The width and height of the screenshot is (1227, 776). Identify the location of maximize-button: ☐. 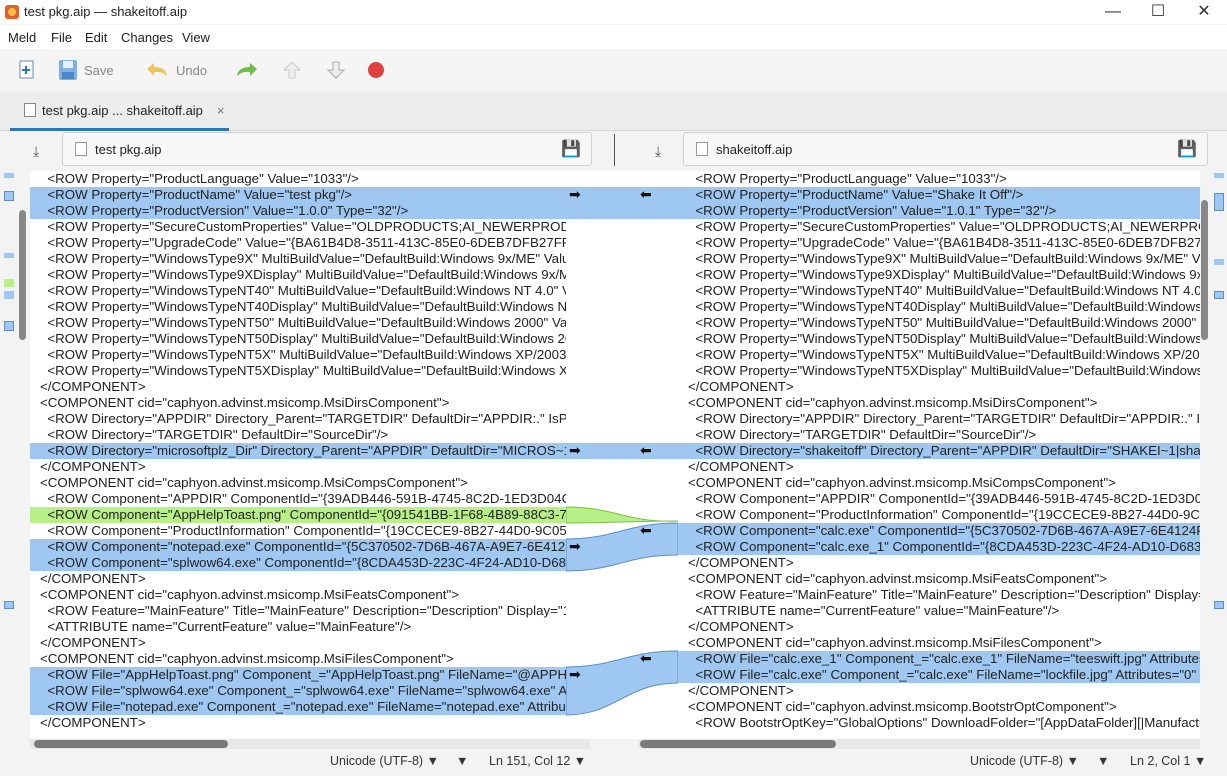
(1158, 12).